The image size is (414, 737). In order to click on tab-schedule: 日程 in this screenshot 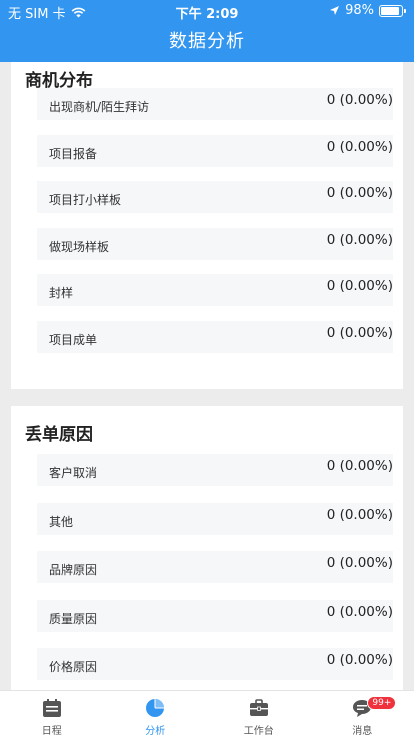, I will do `click(52, 714)`.